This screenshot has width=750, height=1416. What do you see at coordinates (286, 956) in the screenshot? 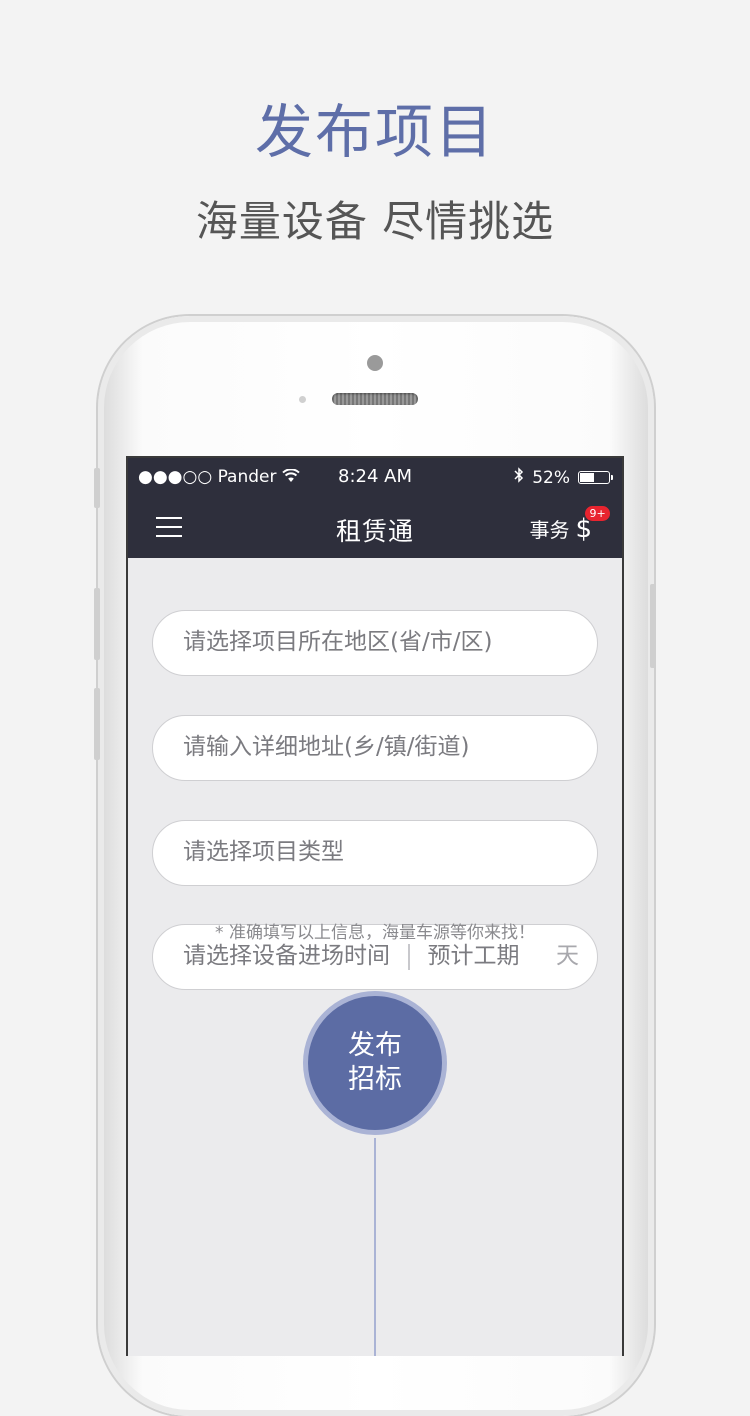
I see `entry-time-select: 请选择设备进场时间` at bounding box center [286, 956].